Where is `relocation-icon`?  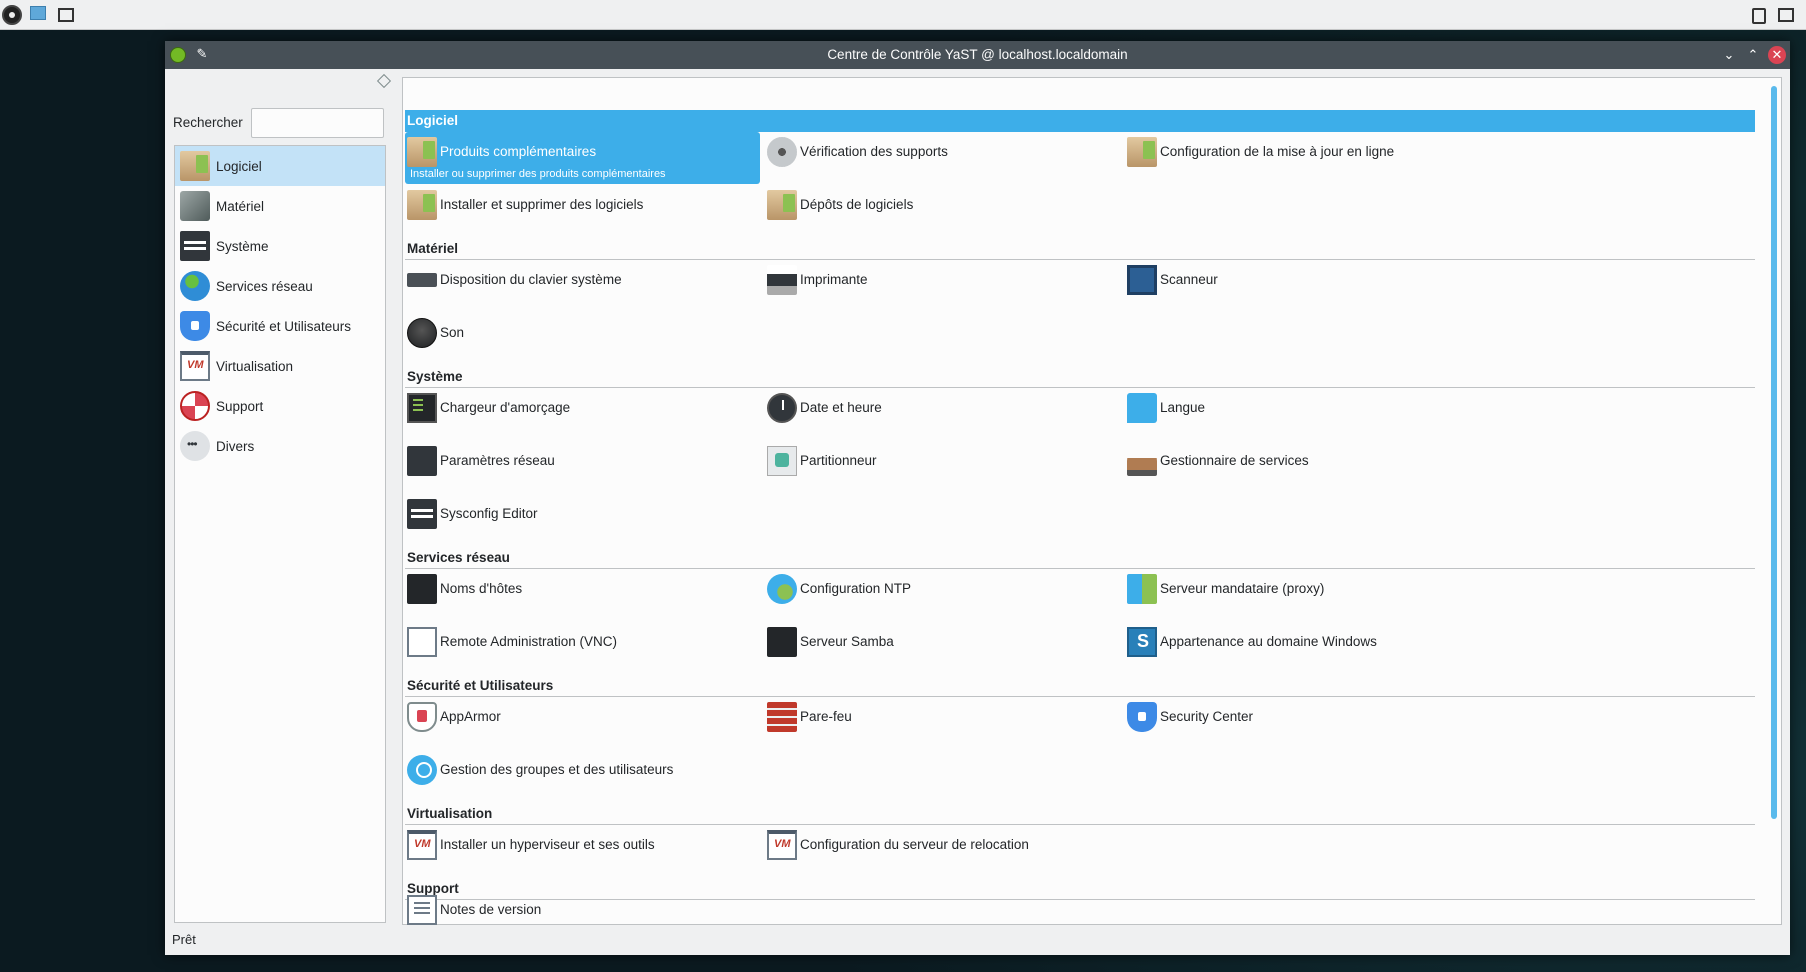
relocation-icon is located at coordinates (782, 845).